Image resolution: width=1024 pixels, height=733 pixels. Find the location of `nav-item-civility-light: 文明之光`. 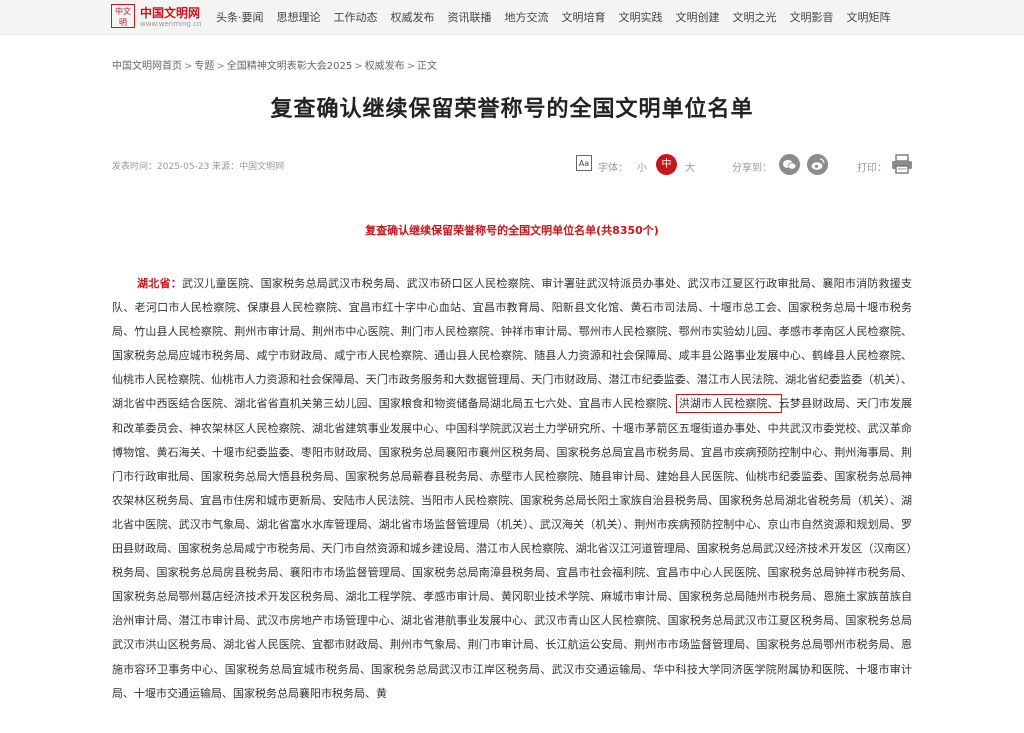

nav-item-civility-light: 文明之光 is located at coordinates (755, 17).